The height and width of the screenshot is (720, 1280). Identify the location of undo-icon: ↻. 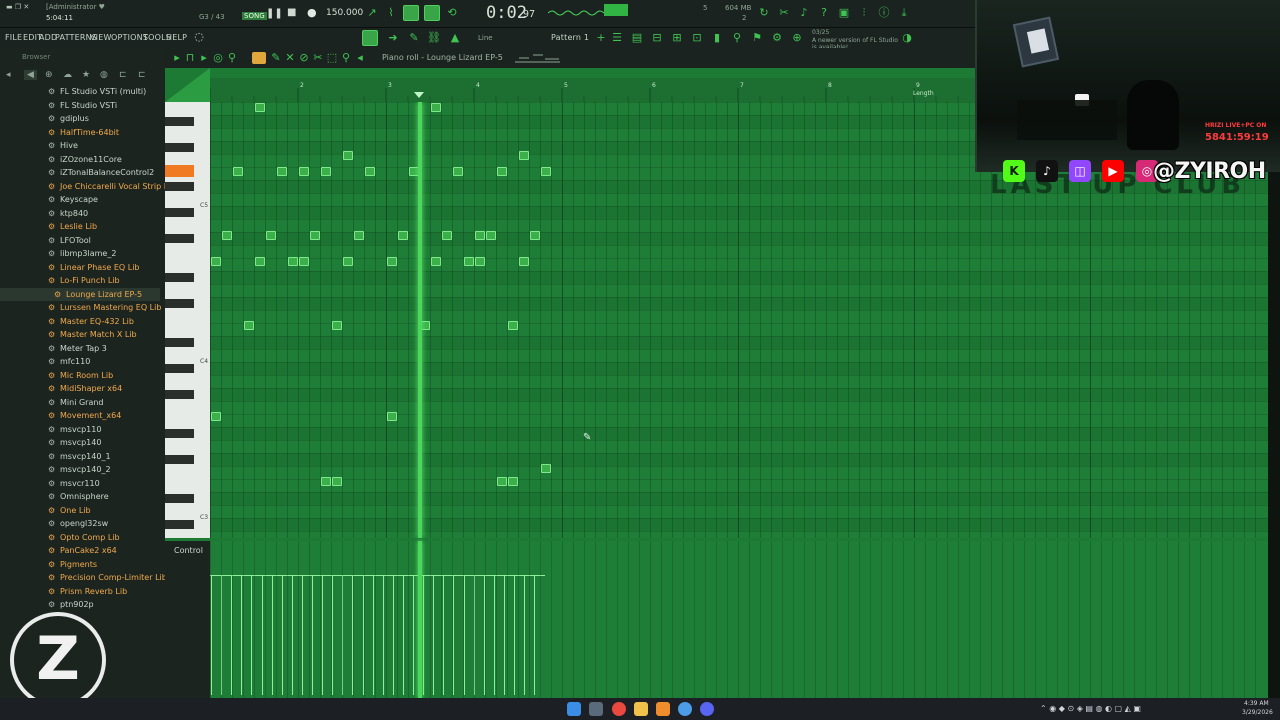
(764, 13).